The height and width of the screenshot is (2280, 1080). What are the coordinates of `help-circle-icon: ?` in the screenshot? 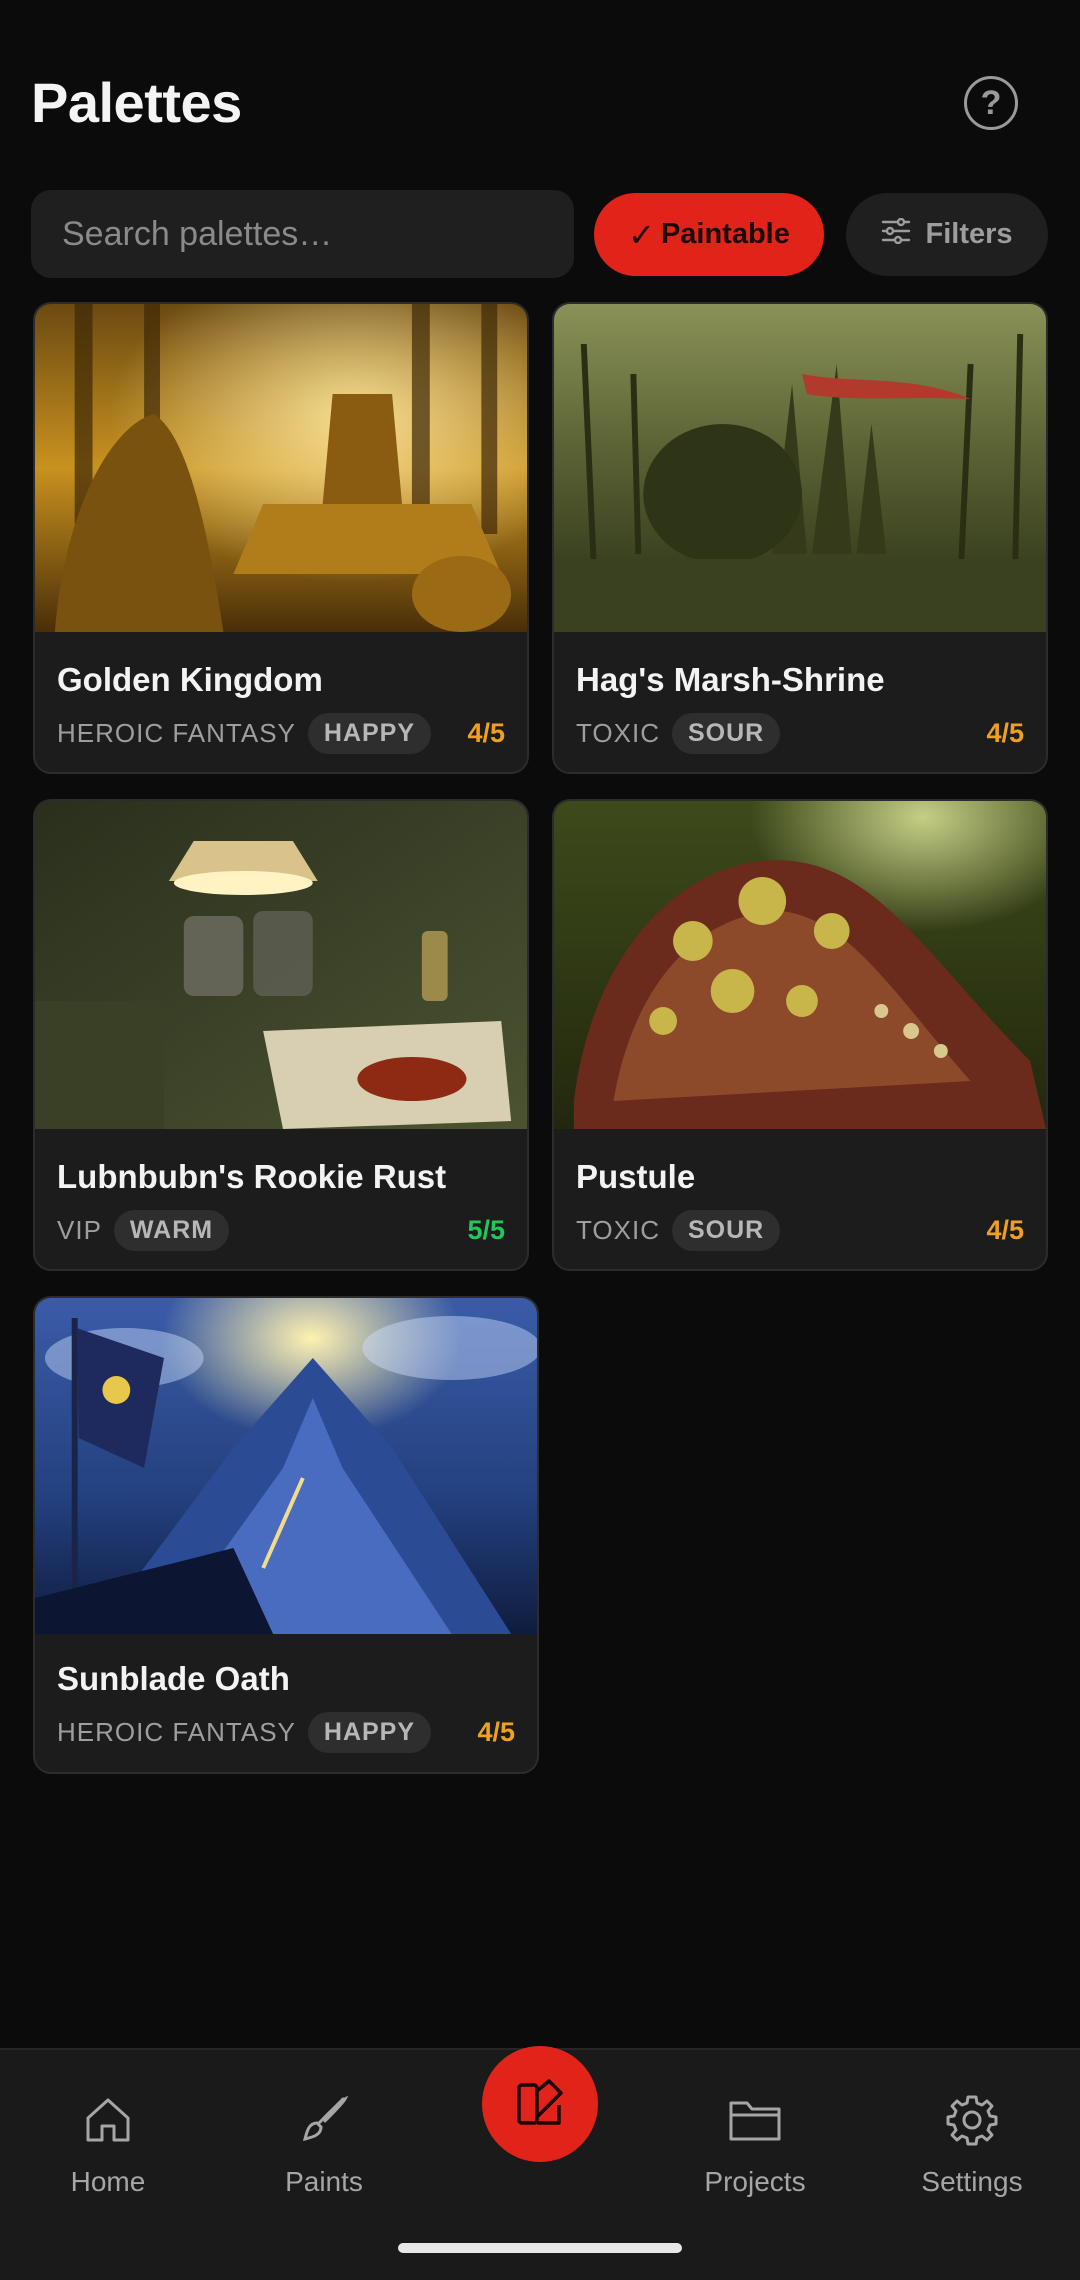 It's located at (991, 102).